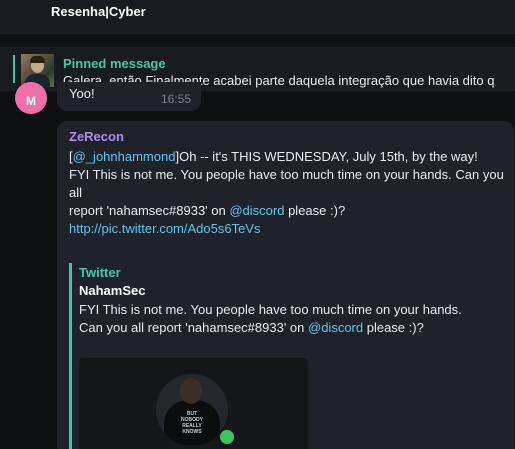  I want to click on pinned-title: Pinned message, so click(114, 63).